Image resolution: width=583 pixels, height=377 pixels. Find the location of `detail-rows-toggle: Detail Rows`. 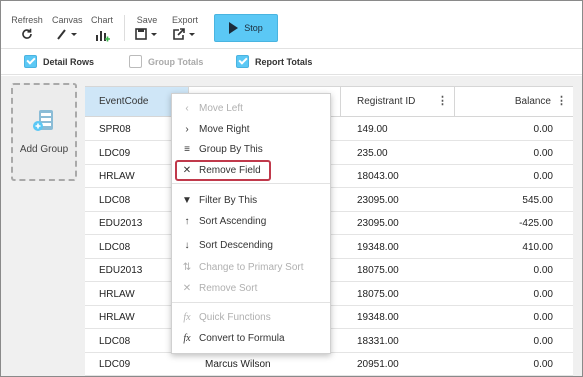

detail-rows-toggle: Detail Rows is located at coordinates (59, 61).